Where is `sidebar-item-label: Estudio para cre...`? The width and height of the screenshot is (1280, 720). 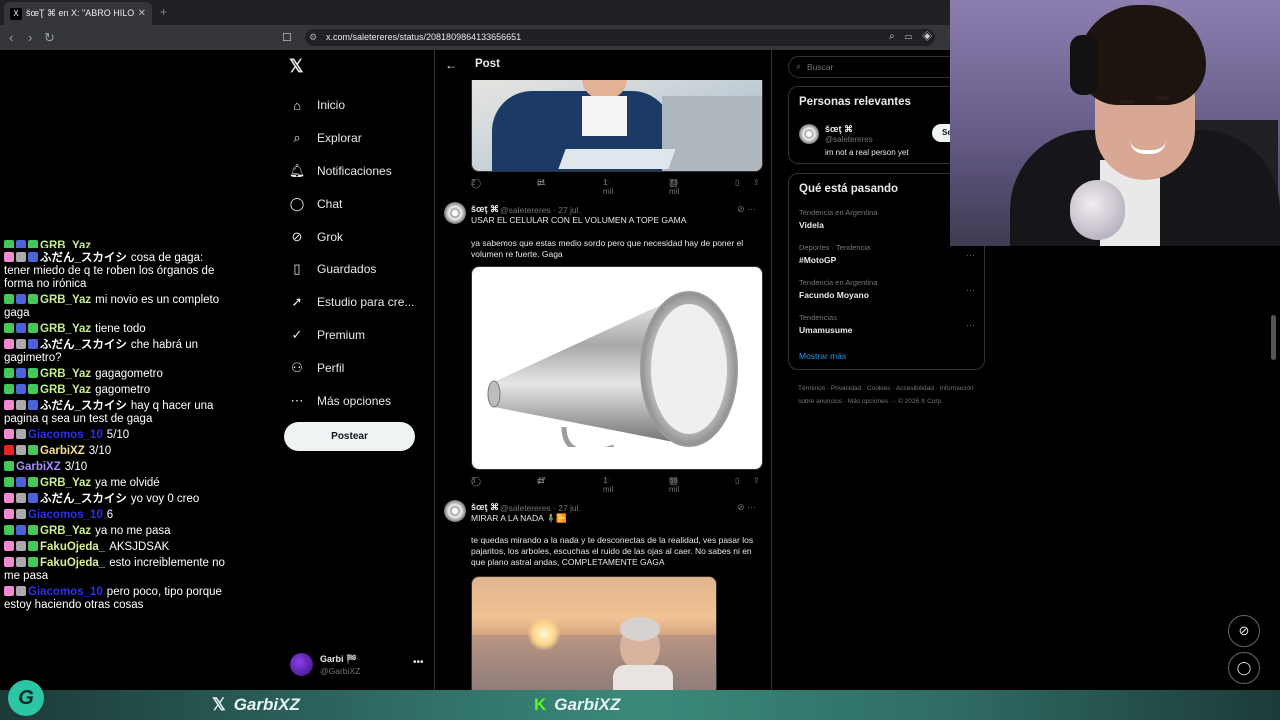
sidebar-item-label: Estudio para cre... is located at coordinates (366, 302).